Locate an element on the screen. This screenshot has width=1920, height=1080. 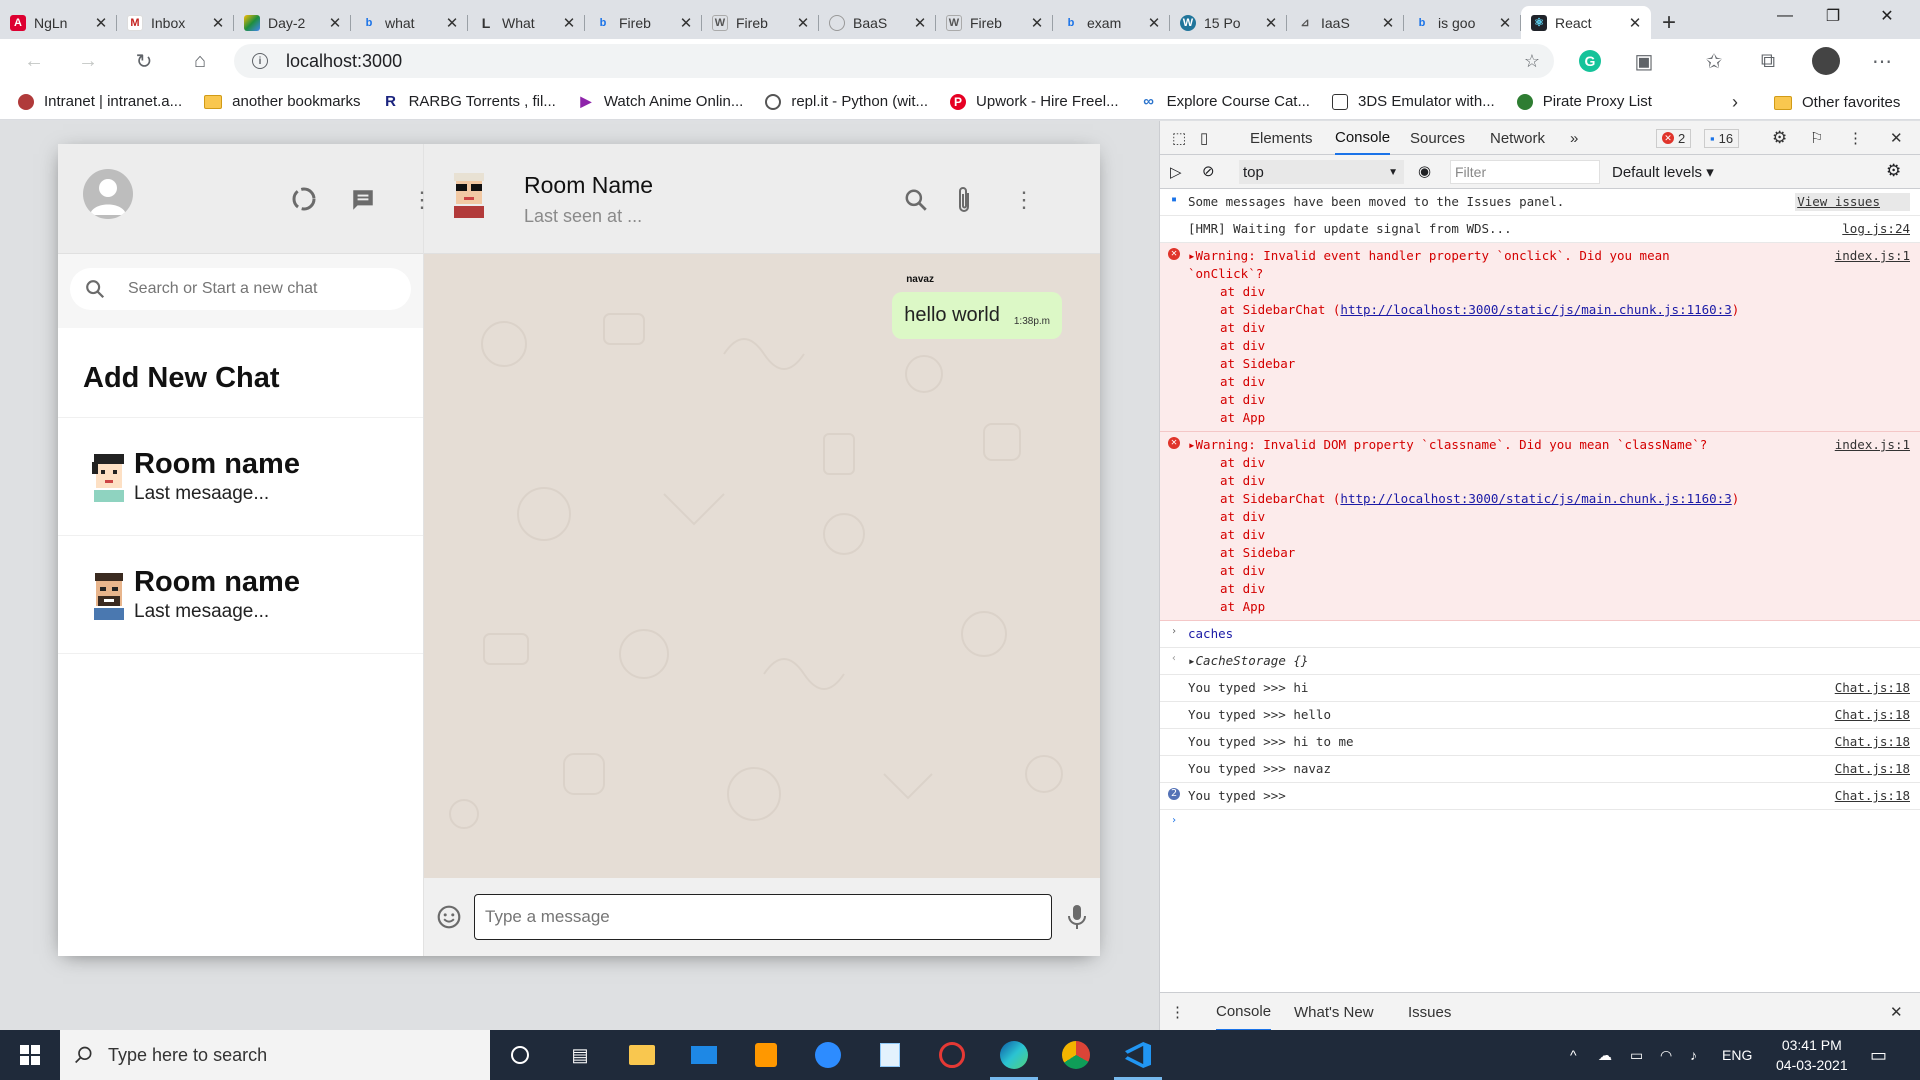
browser-tab-active: ⚛ React ✕ is located at coordinates (1586, 22).